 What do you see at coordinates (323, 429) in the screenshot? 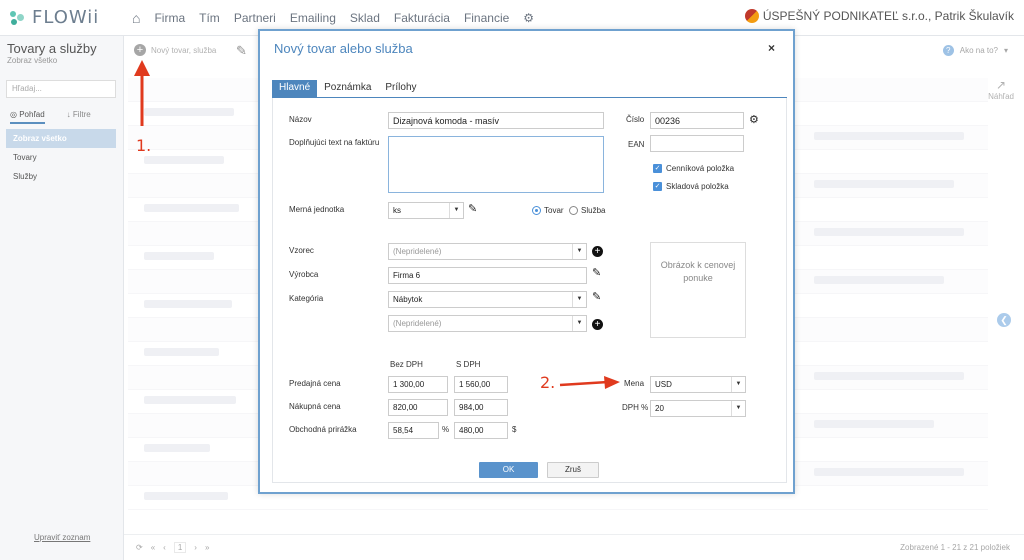
I see `margin-label: Obchodná prirážka` at bounding box center [323, 429].